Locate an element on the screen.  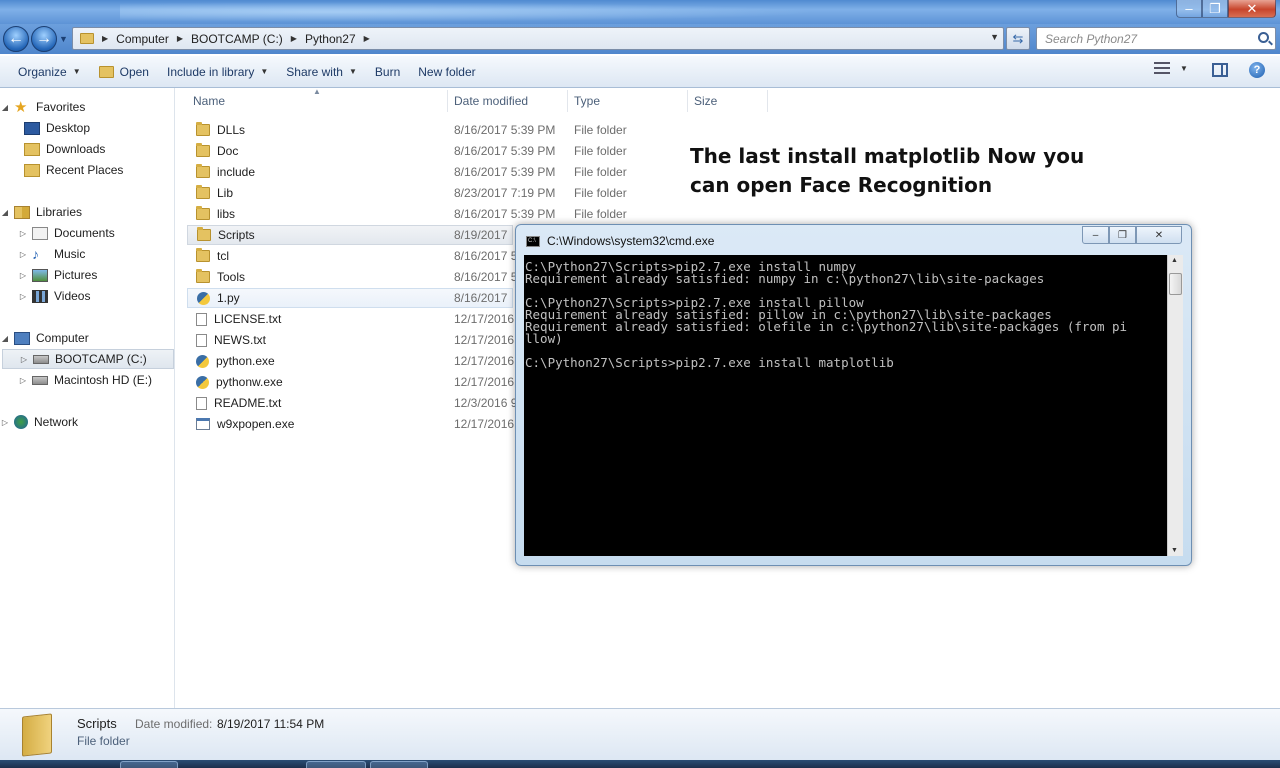
vertical-scrollbar: ▲ ▼ is located at coordinates (1175, 405).